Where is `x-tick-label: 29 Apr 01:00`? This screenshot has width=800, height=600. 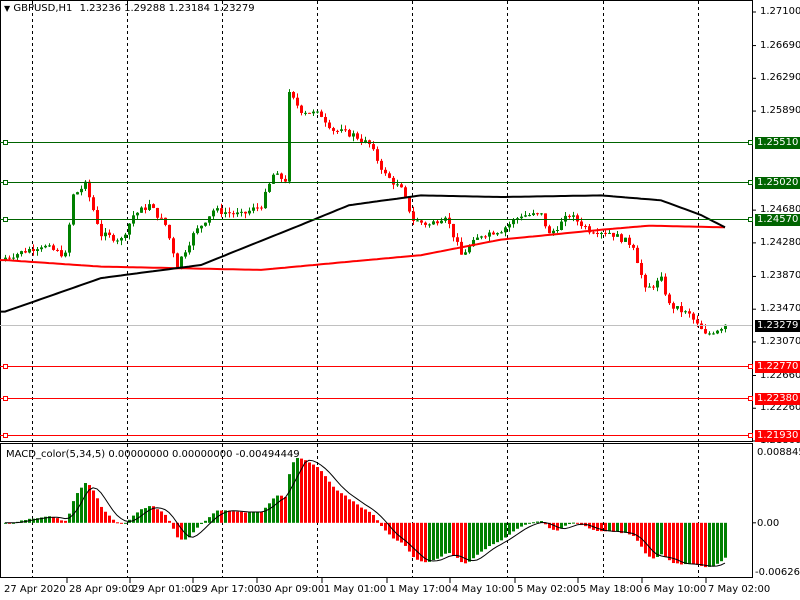 x-tick-label: 29 Apr 01:00 is located at coordinates (165, 589).